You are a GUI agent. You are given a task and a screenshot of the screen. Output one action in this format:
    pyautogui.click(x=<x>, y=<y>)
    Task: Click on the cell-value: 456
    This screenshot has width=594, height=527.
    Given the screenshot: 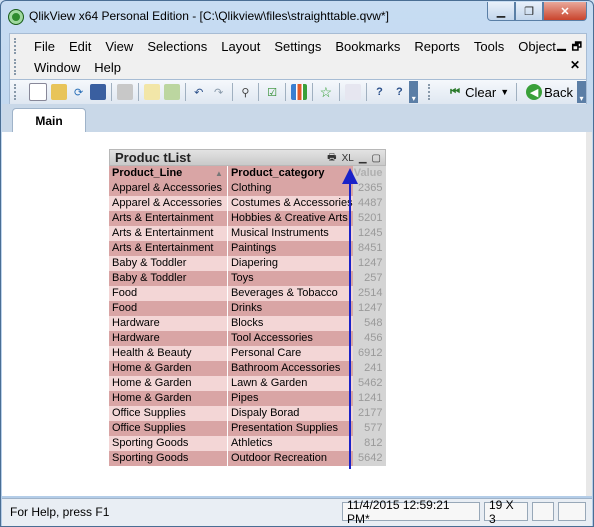 What is the action you would take?
    pyautogui.click(x=369, y=338)
    